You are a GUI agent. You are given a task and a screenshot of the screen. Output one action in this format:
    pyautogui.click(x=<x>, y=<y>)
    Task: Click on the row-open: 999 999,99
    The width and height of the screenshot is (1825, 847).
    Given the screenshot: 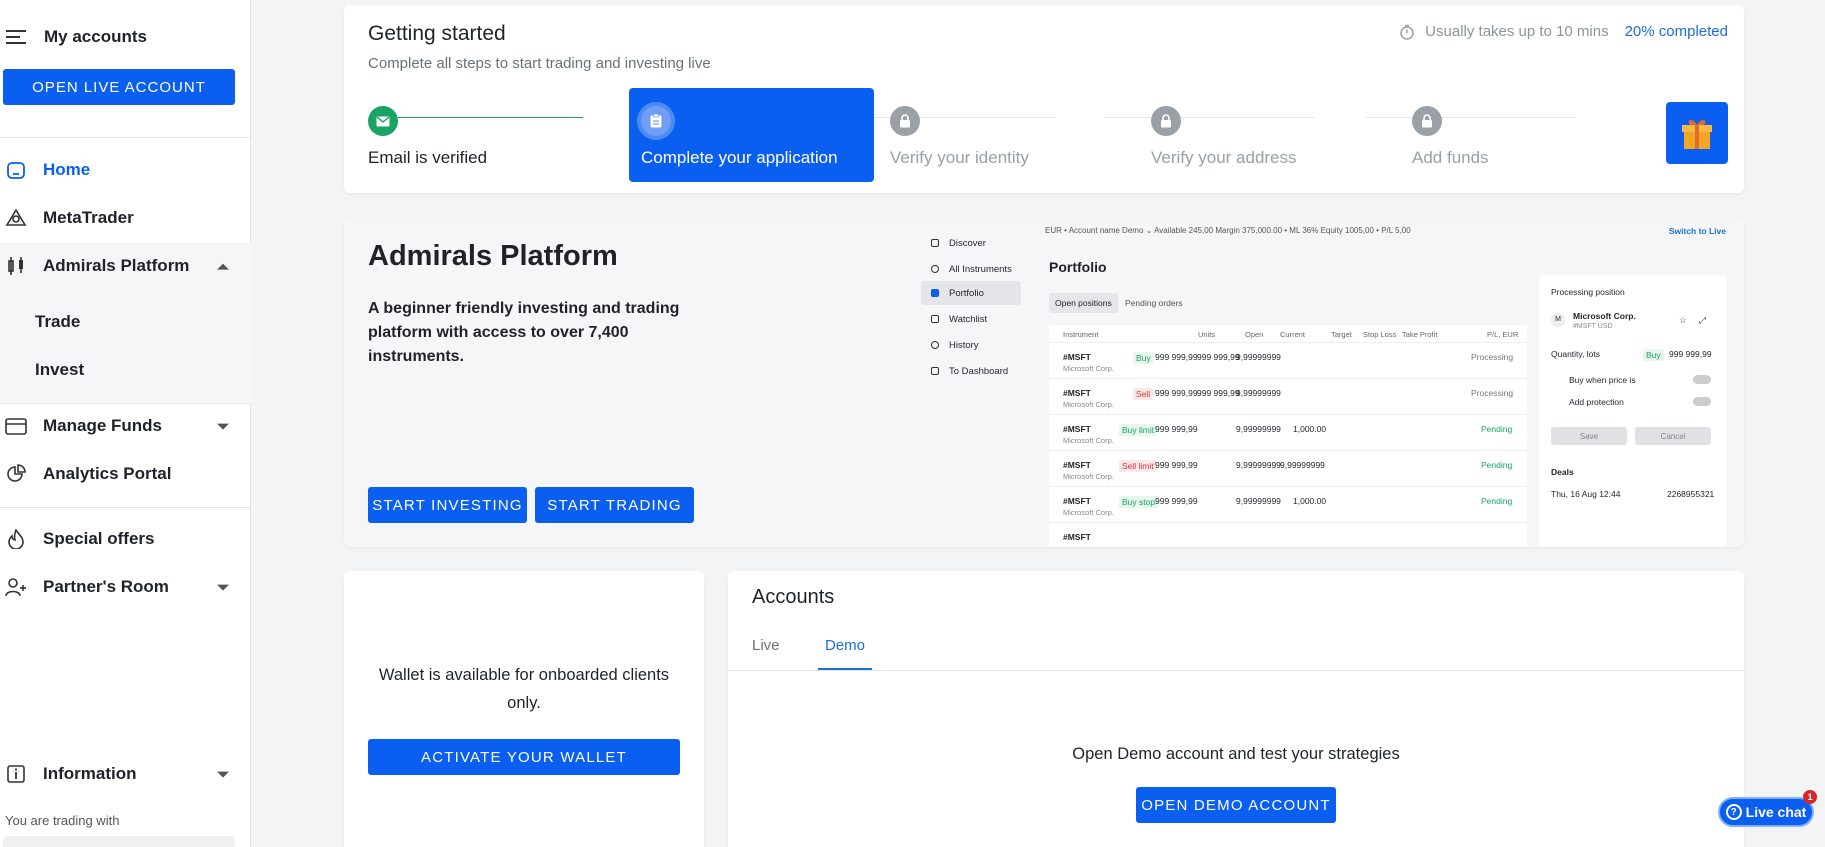 What is the action you would take?
    pyautogui.click(x=1218, y=393)
    